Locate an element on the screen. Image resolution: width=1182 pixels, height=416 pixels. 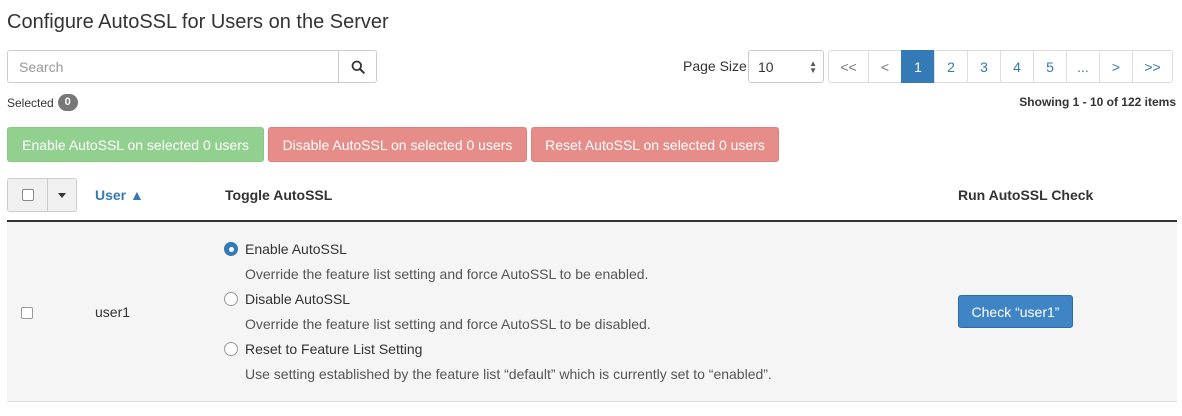
select-arrows-icon: ▲ ▼ is located at coordinates (813, 67).